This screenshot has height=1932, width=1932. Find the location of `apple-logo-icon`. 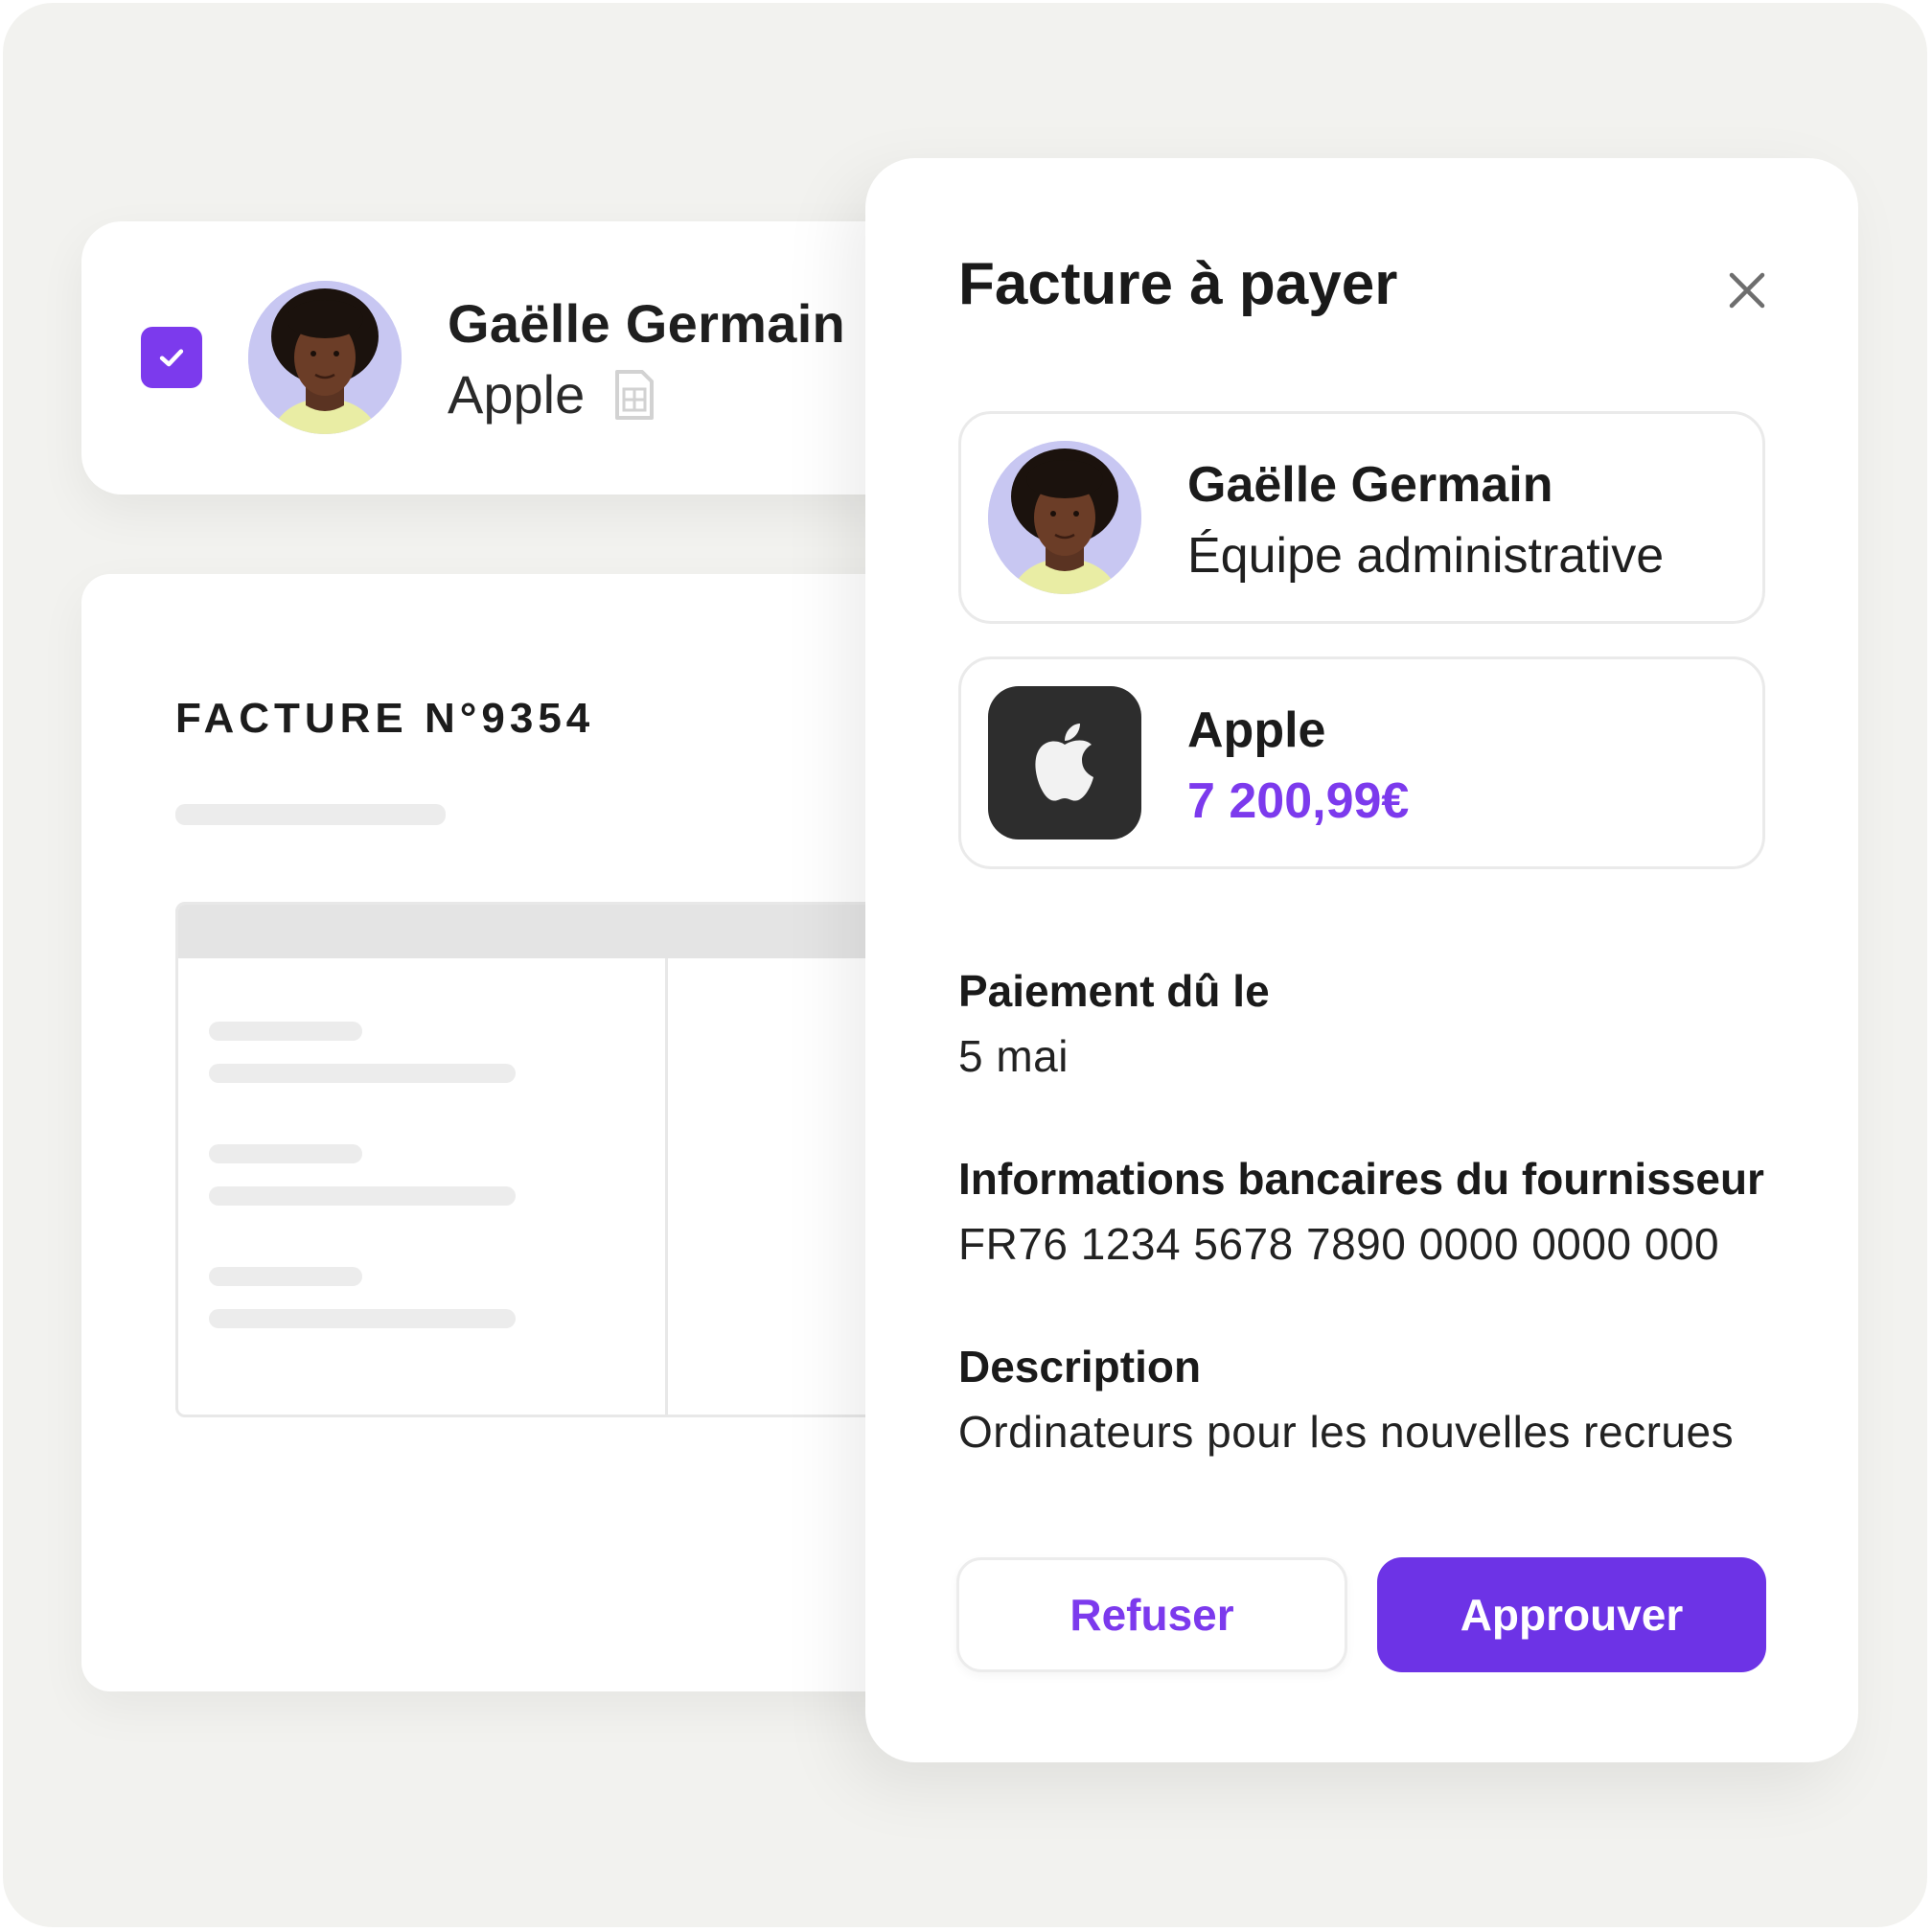

apple-logo-icon is located at coordinates (1064, 762).